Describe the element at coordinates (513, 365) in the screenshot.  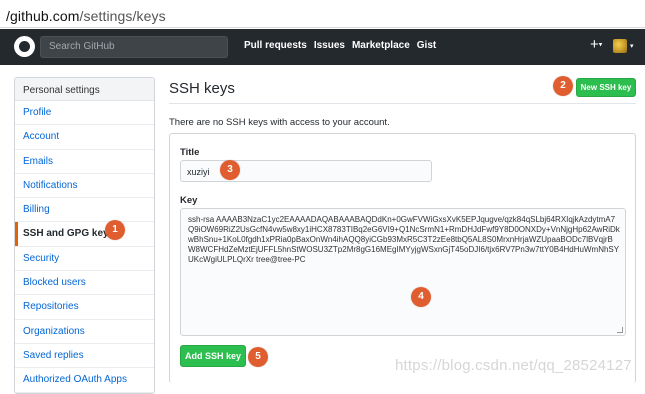
I see `watermark: https://blog.csdn.net/qq_28524127` at that location.